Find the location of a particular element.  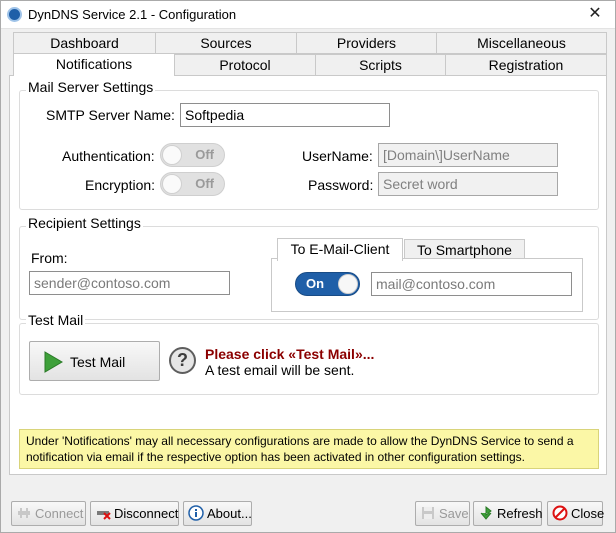

disconnect-button: Disconnect is located at coordinates (134, 513).